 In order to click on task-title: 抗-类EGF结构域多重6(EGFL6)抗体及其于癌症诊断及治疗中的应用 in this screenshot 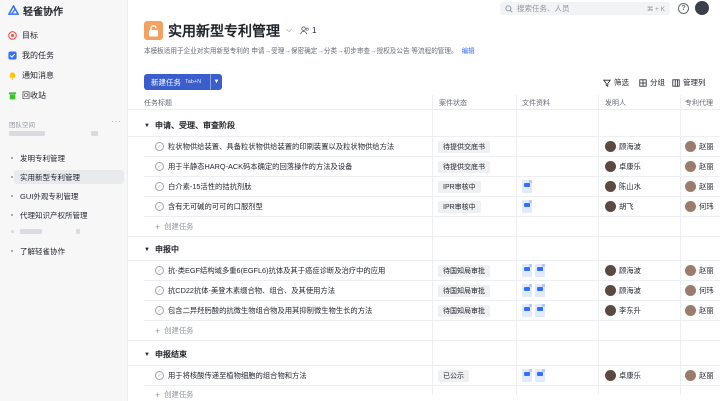, I will do `click(276, 271)`.